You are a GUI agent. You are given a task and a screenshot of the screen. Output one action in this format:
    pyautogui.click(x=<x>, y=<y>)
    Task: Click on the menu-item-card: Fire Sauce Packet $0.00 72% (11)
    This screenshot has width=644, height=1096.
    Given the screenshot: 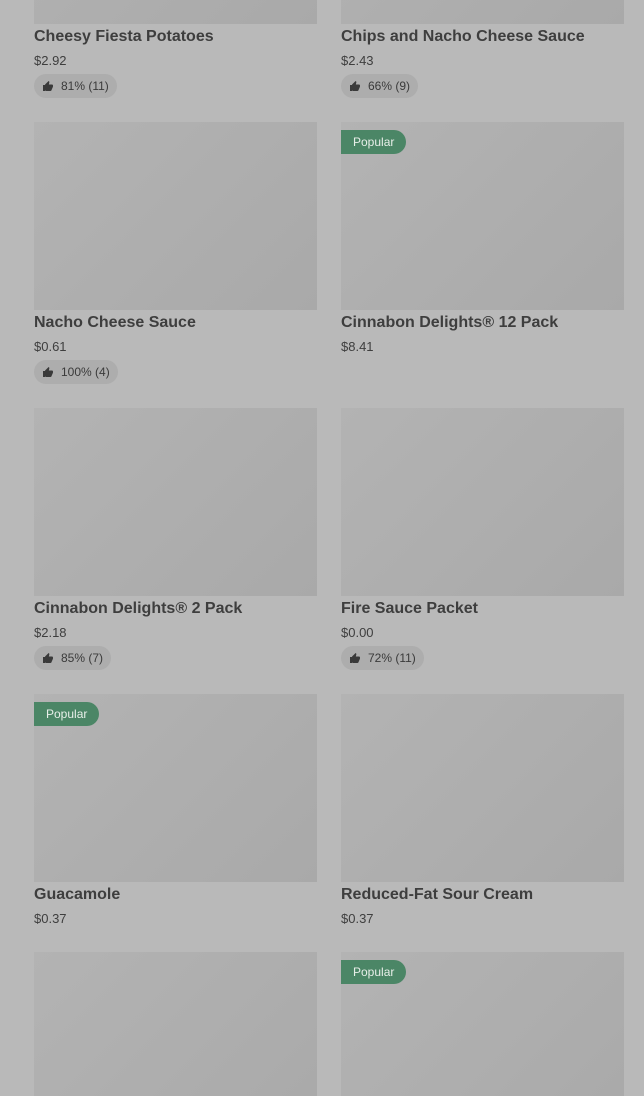 What is the action you would take?
    pyautogui.click(x=482, y=539)
    